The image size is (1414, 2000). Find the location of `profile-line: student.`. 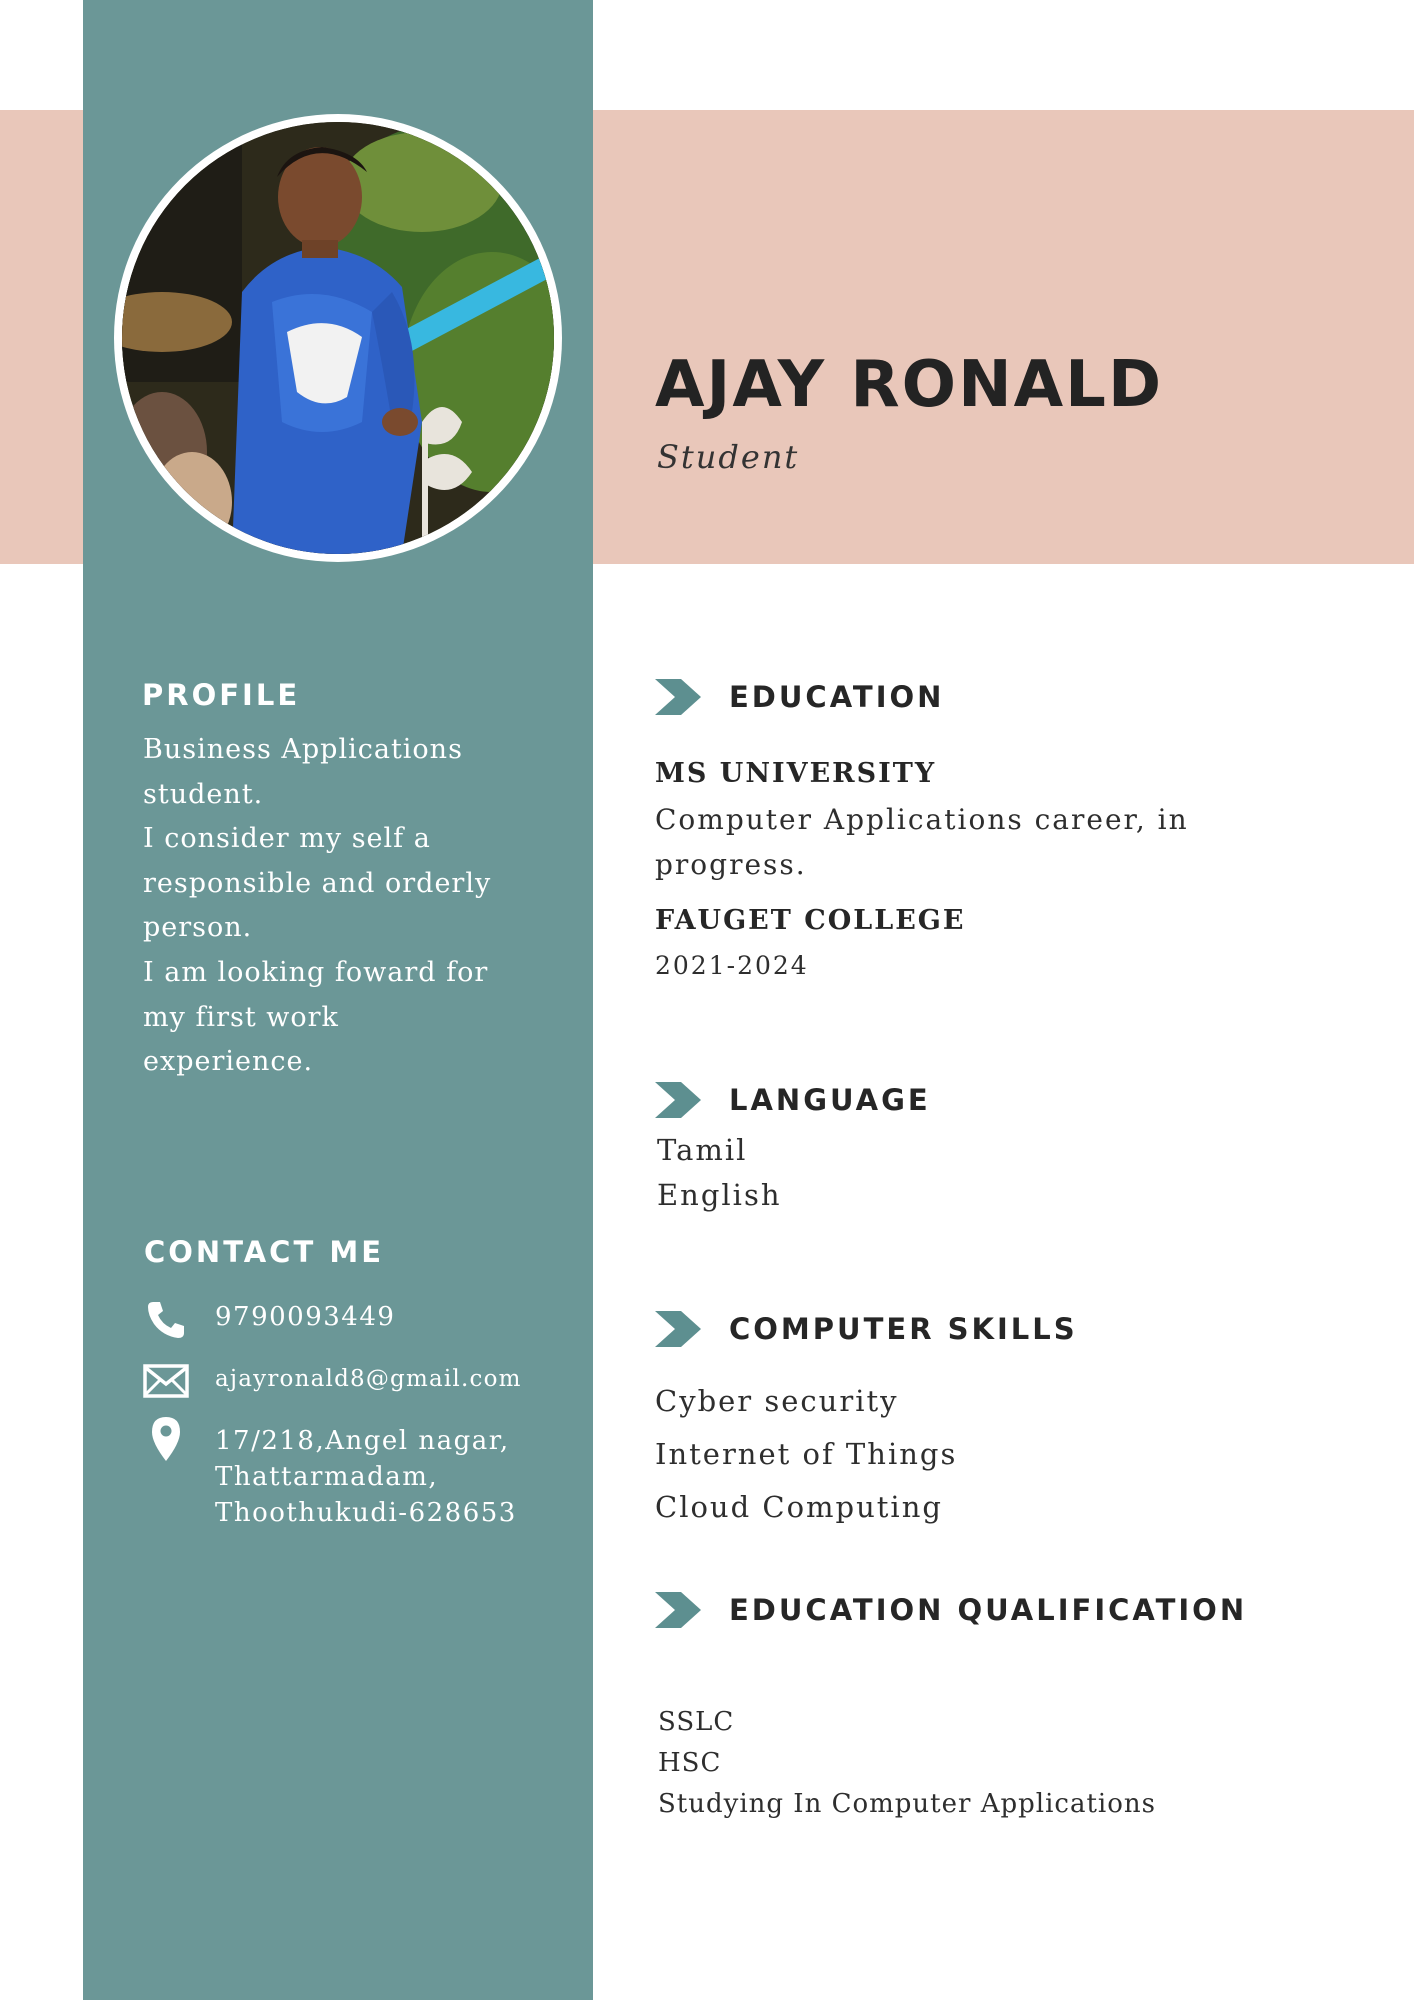

profile-line: student. is located at coordinates (203, 794).